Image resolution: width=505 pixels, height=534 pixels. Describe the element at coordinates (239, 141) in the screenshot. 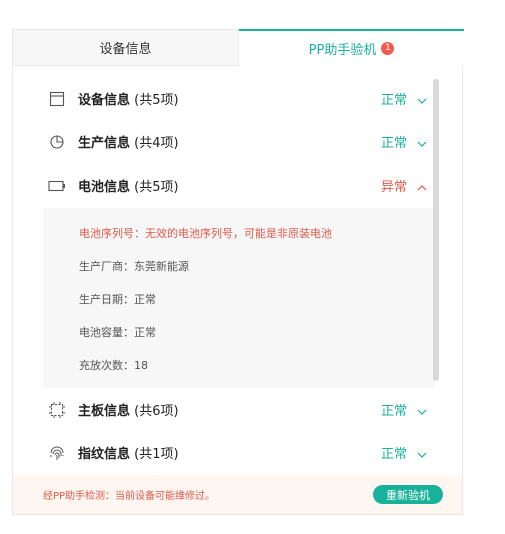

I see `row-production-info: 生产信息 (共4项) 正常` at that location.